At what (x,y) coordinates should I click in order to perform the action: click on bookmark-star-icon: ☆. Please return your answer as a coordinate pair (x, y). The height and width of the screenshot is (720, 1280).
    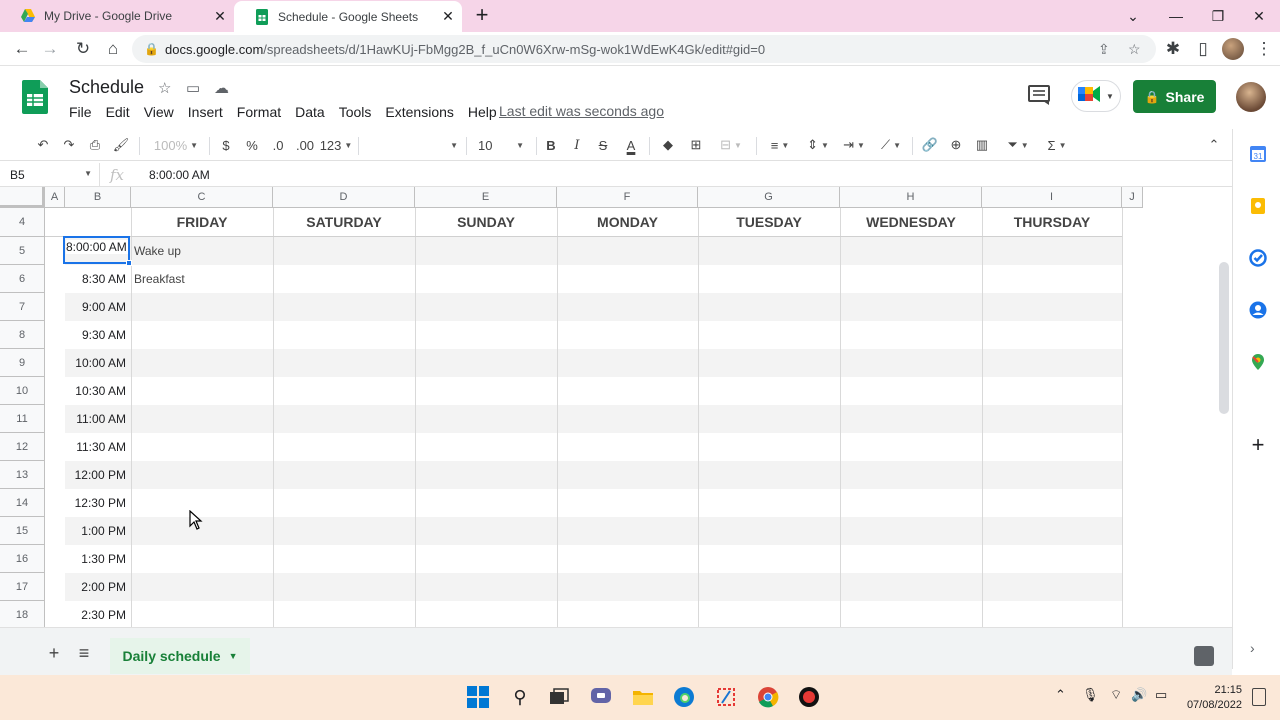
    Looking at the image, I should click on (1134, 49).